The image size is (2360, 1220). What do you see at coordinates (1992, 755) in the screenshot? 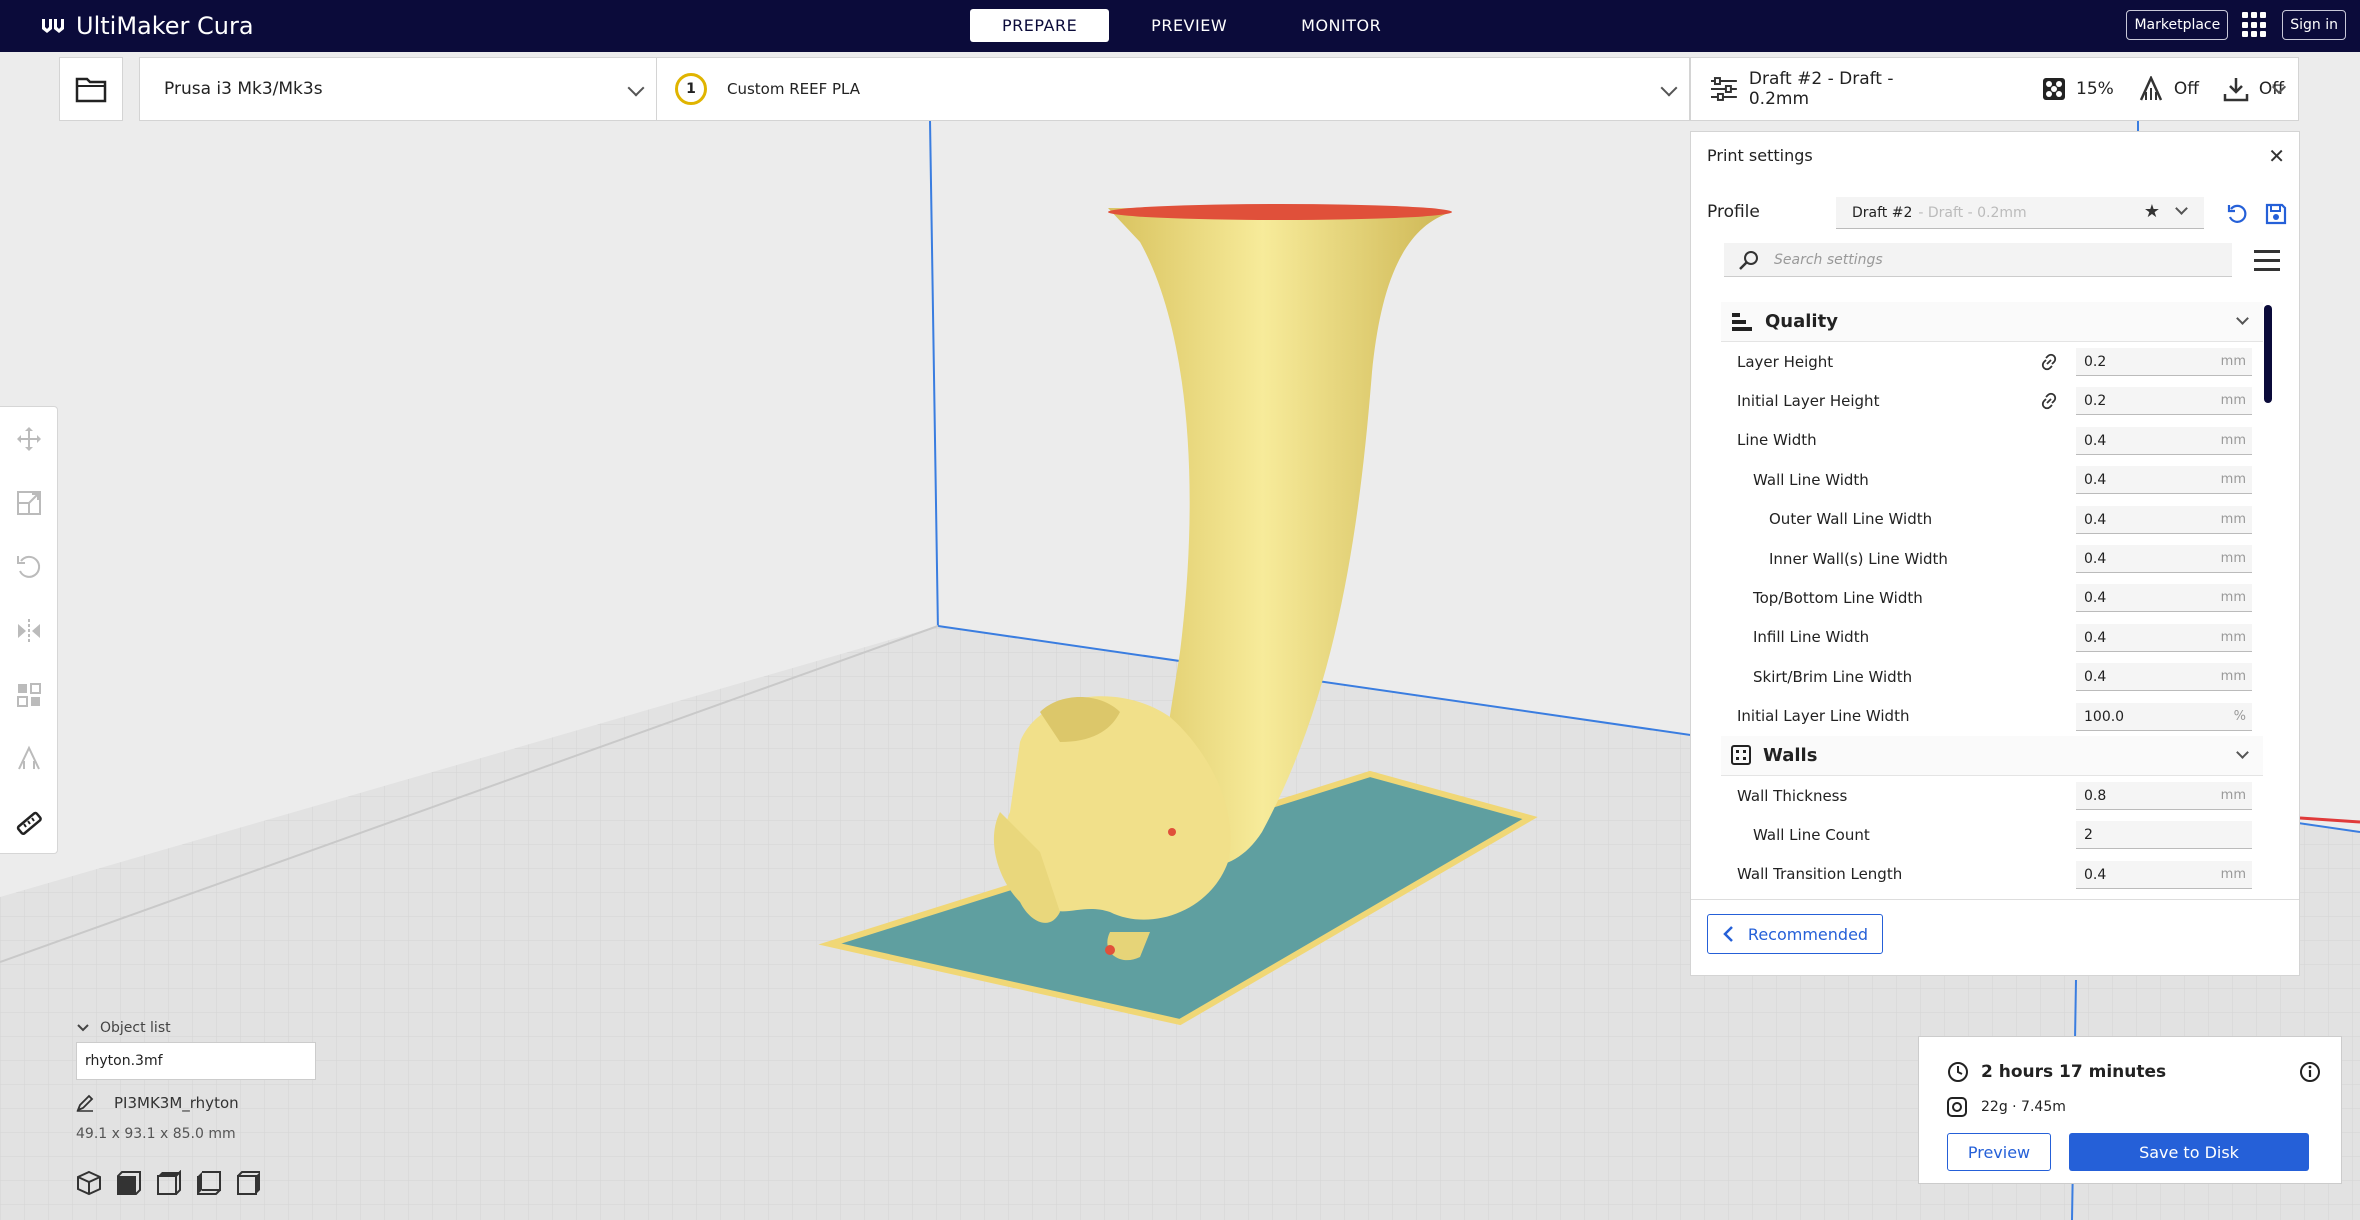
I see `category-walls: Walls` at bounding box center [1992, 755].